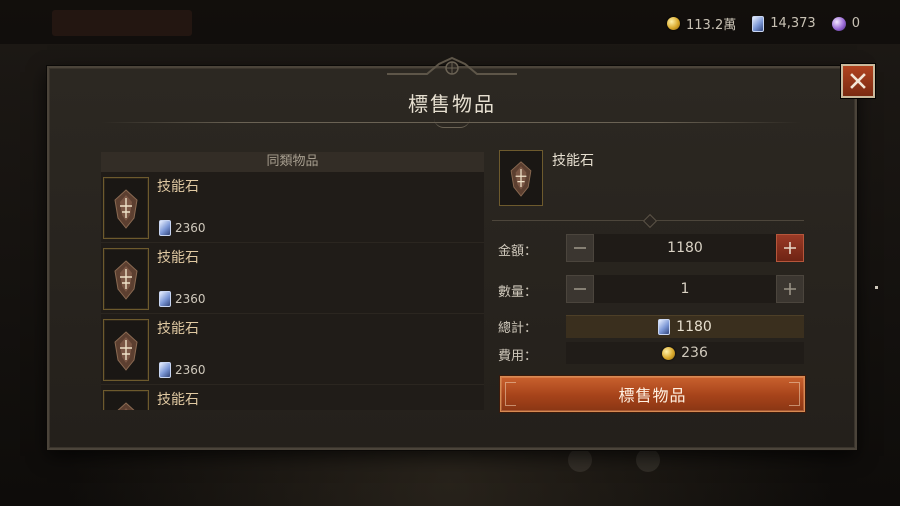 This screenshot has height=506, width=900. What do you see at coordinates (518, 356) in the screenshot?
I see `fee-label: 費用：` at bounding box center [518, 356].